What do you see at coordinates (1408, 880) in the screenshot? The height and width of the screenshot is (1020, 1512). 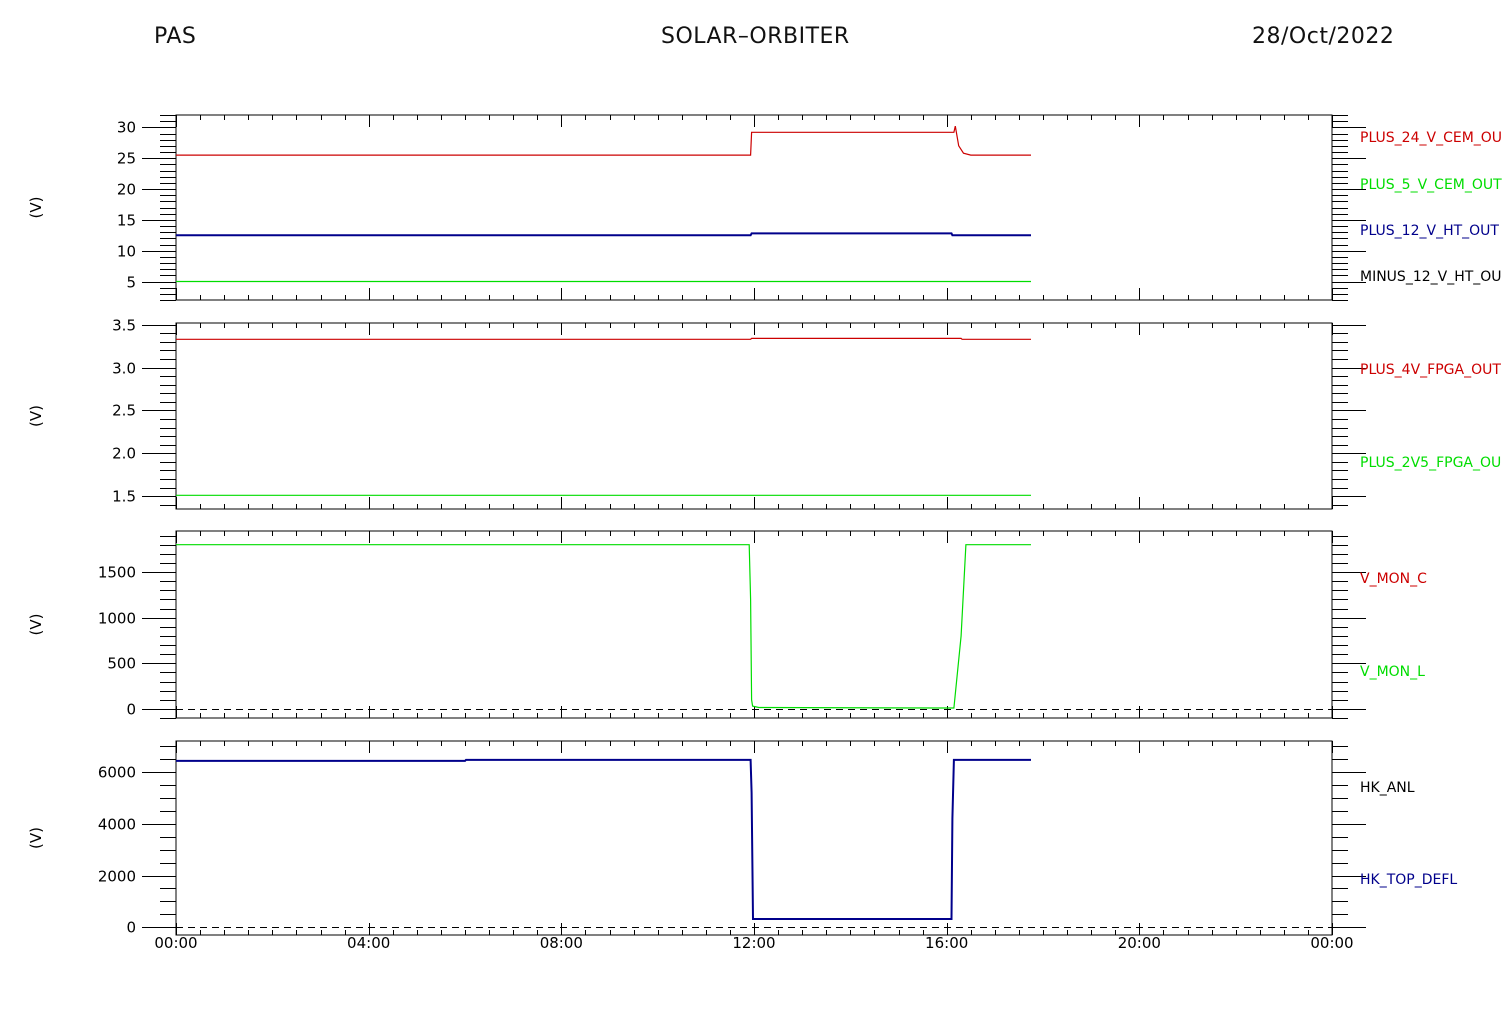 I see `legend-entry: HK_TOP_DEFL` at bounding box center [1408, 880].